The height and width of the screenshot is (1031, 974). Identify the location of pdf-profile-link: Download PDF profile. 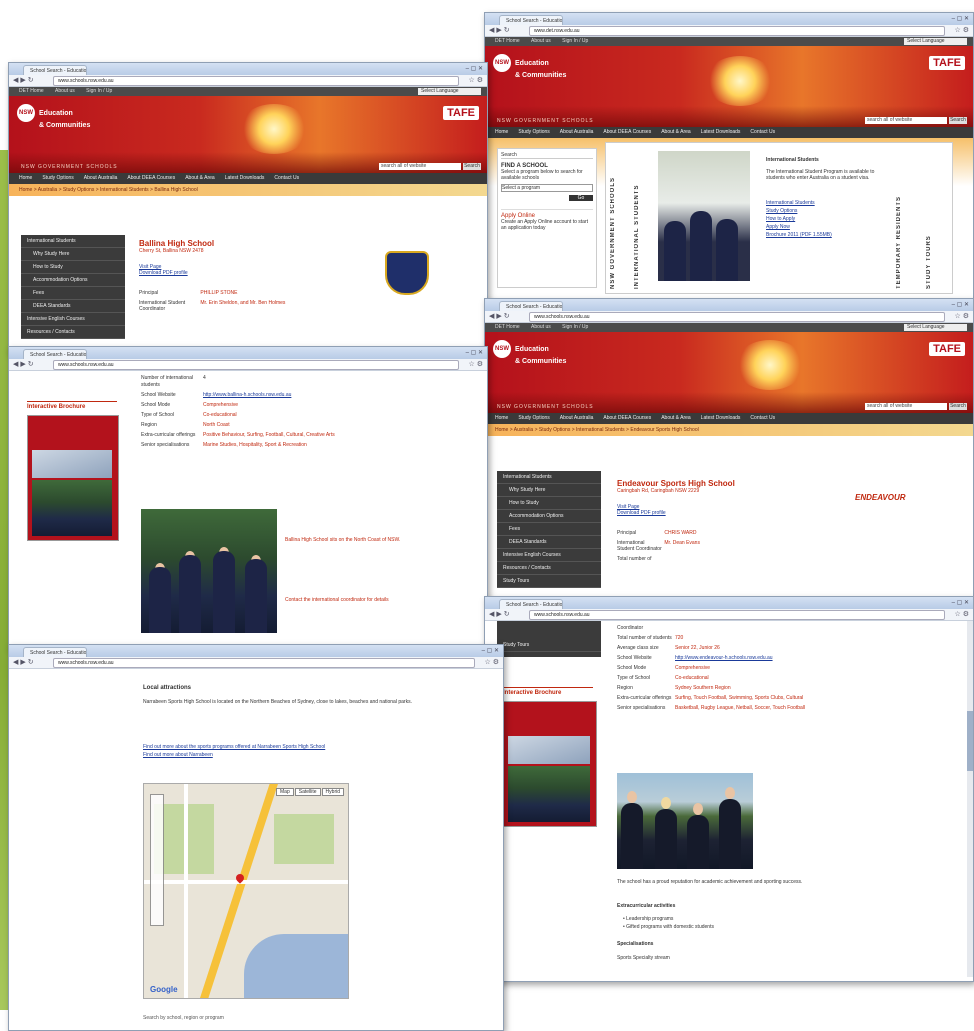
(782, 513).